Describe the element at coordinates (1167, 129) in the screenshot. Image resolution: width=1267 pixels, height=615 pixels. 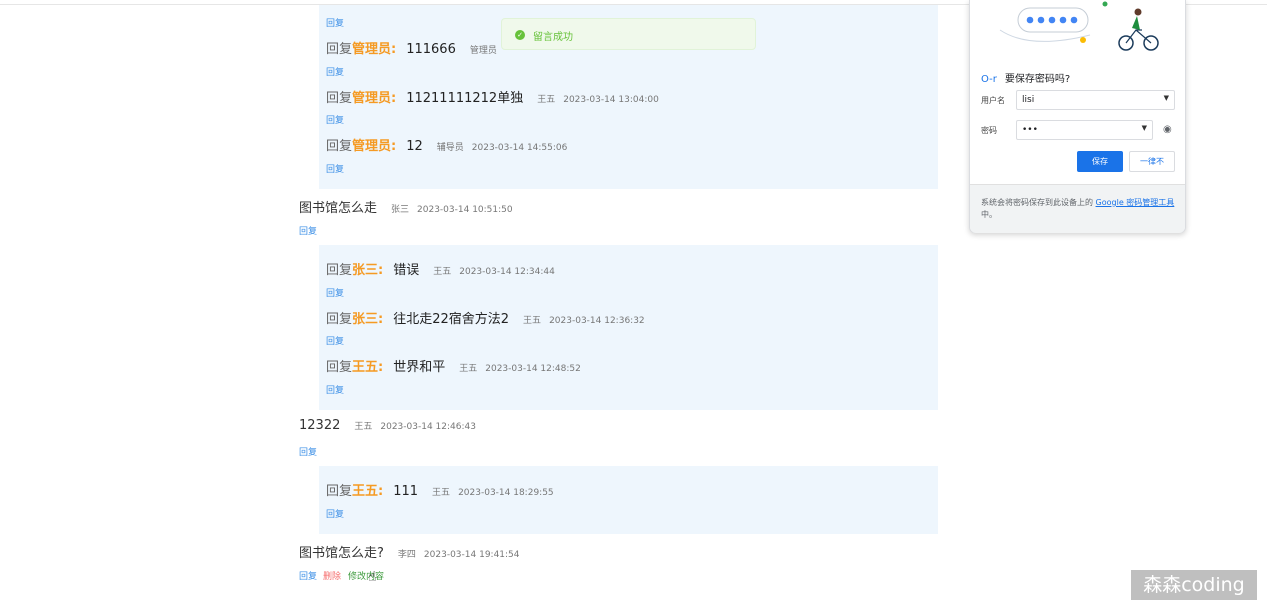
I see `eye-icon: ◉` at that location.